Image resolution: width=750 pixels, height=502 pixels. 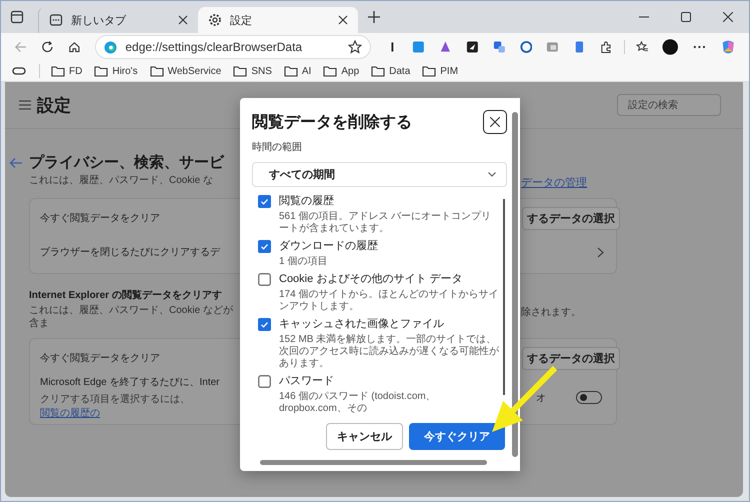 What do you see at coordinates (277, 147) in the screenshot?
I see `field-label: 時間の範囲` at bounding box center [277, 147].